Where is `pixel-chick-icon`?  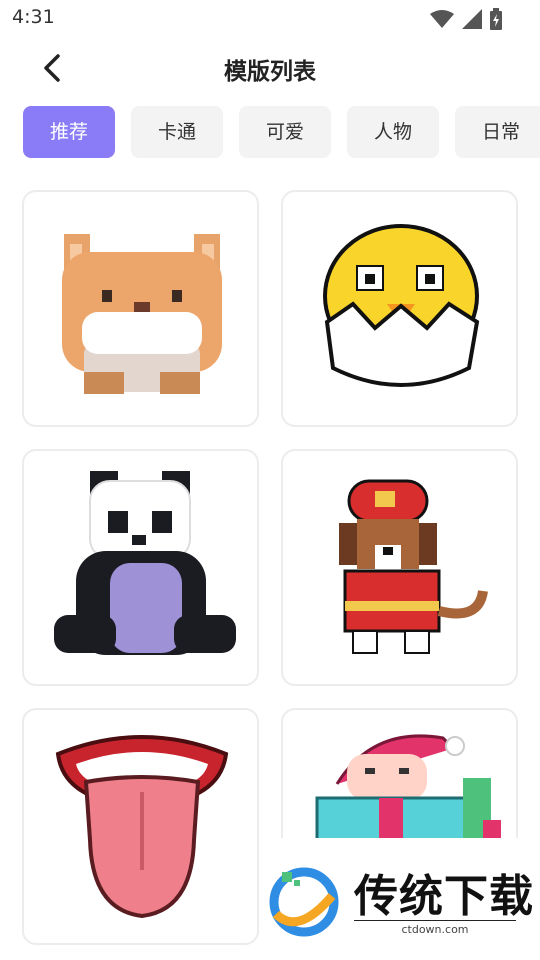 pixel-chick-icon is located at coordinates (401, 305).